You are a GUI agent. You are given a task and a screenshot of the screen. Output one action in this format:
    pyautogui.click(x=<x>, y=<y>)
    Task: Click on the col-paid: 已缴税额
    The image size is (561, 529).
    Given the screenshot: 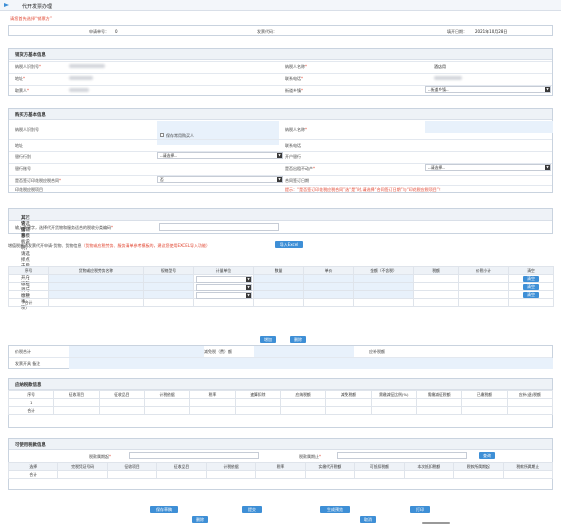 What is the action you would take?
    pyautogui.click(x=484, y=394)
    